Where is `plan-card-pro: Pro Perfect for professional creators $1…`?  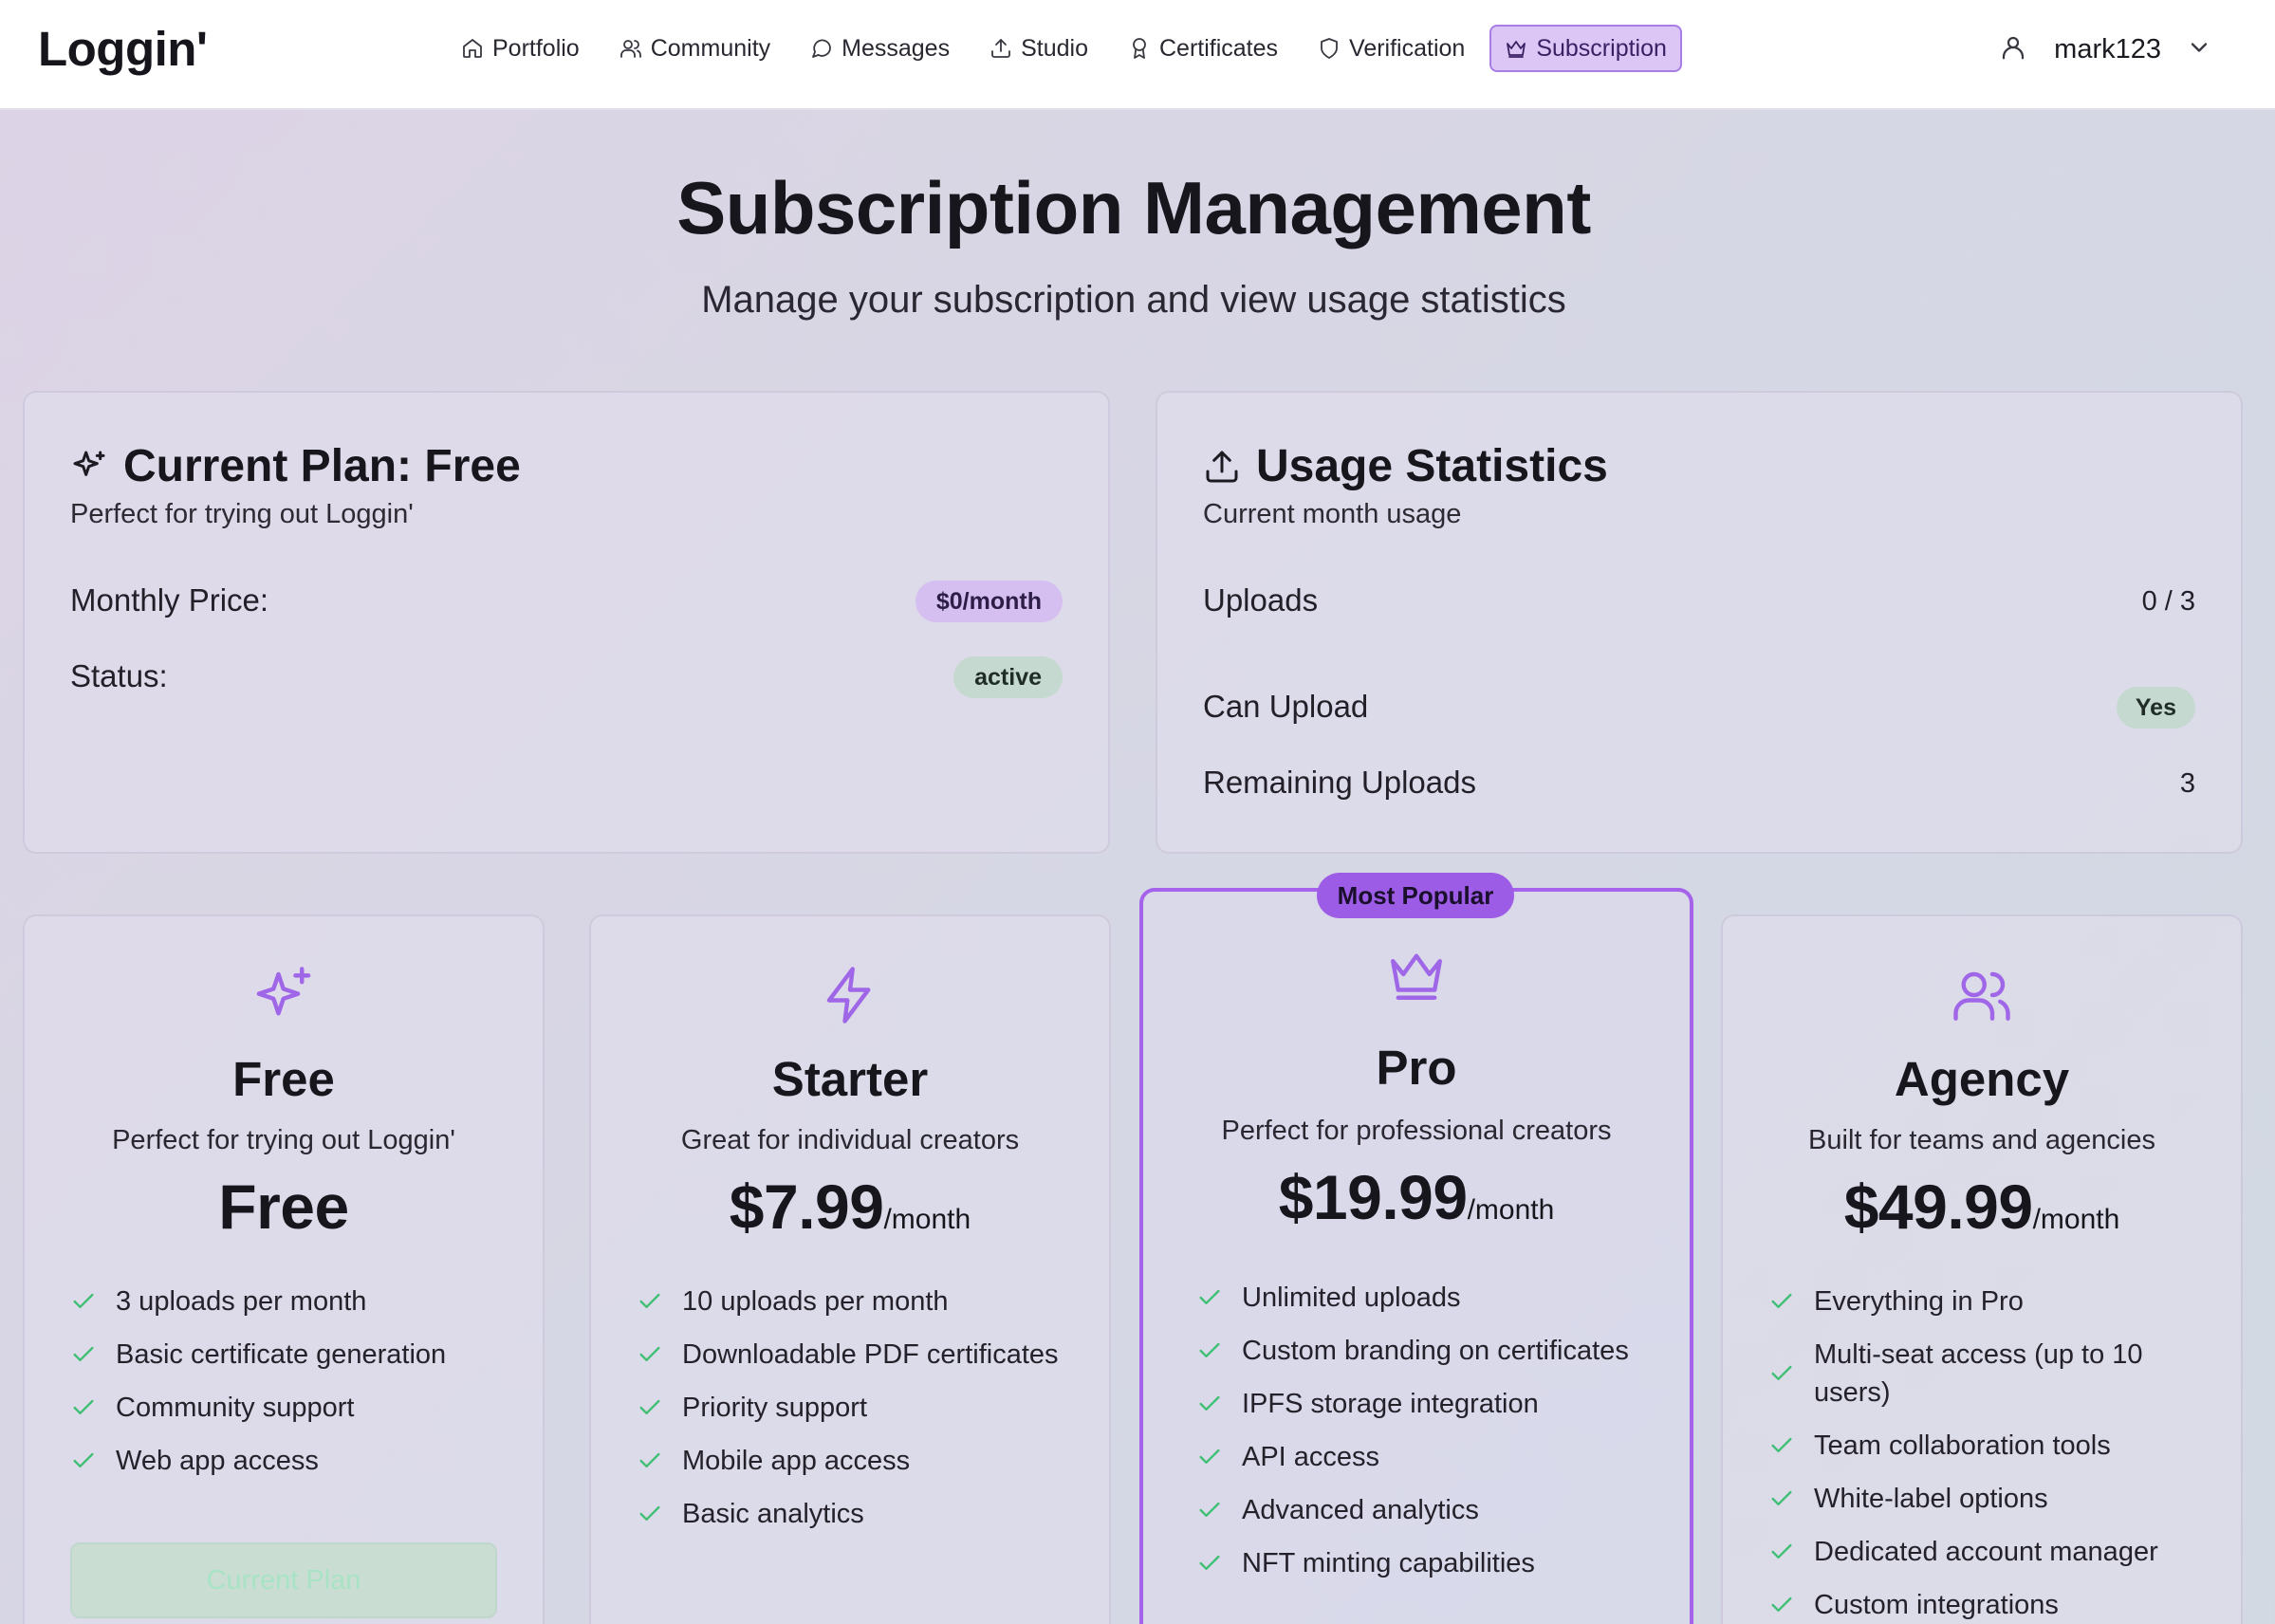
plan-card-pro: Pro Perfect for professional creators $1… is located at coordinates (1416, 1256).